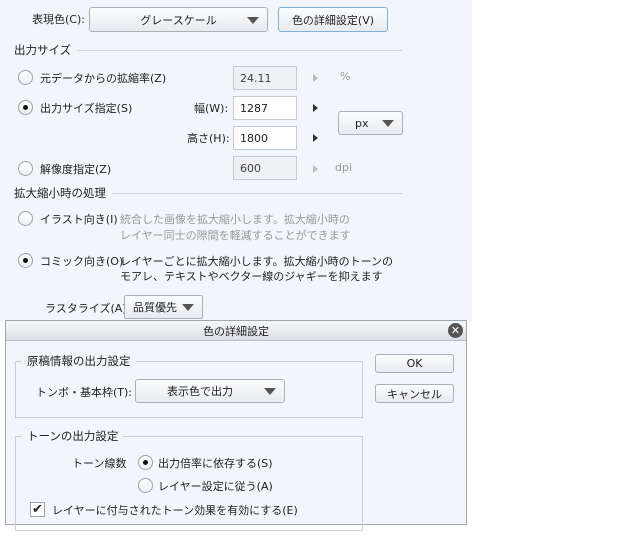  What do you see at coordinates (251, 276) in the screenshot?
I see `comic-desc: モアレ、テキストやベクター線のジャギーを抑えます` at bounding box center [251, 276].